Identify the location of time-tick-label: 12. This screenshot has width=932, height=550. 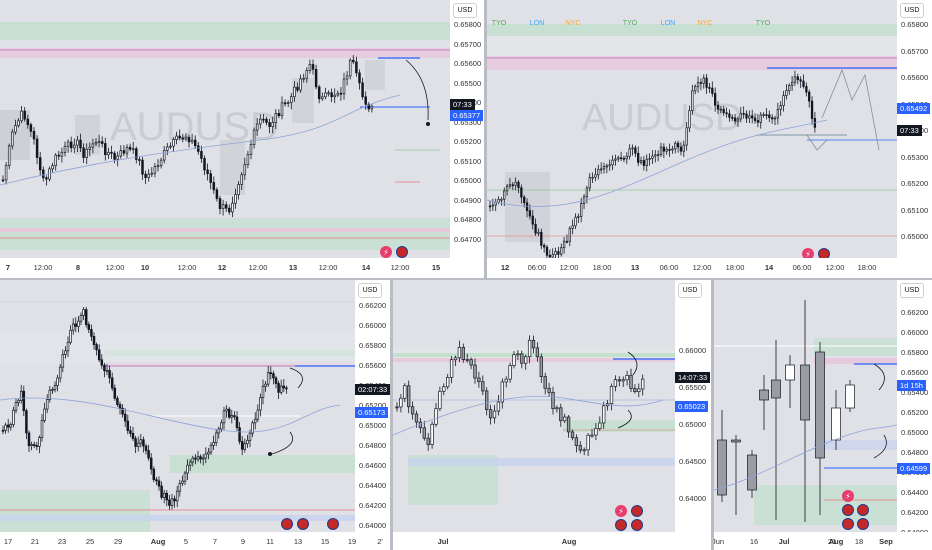
(505, 267).